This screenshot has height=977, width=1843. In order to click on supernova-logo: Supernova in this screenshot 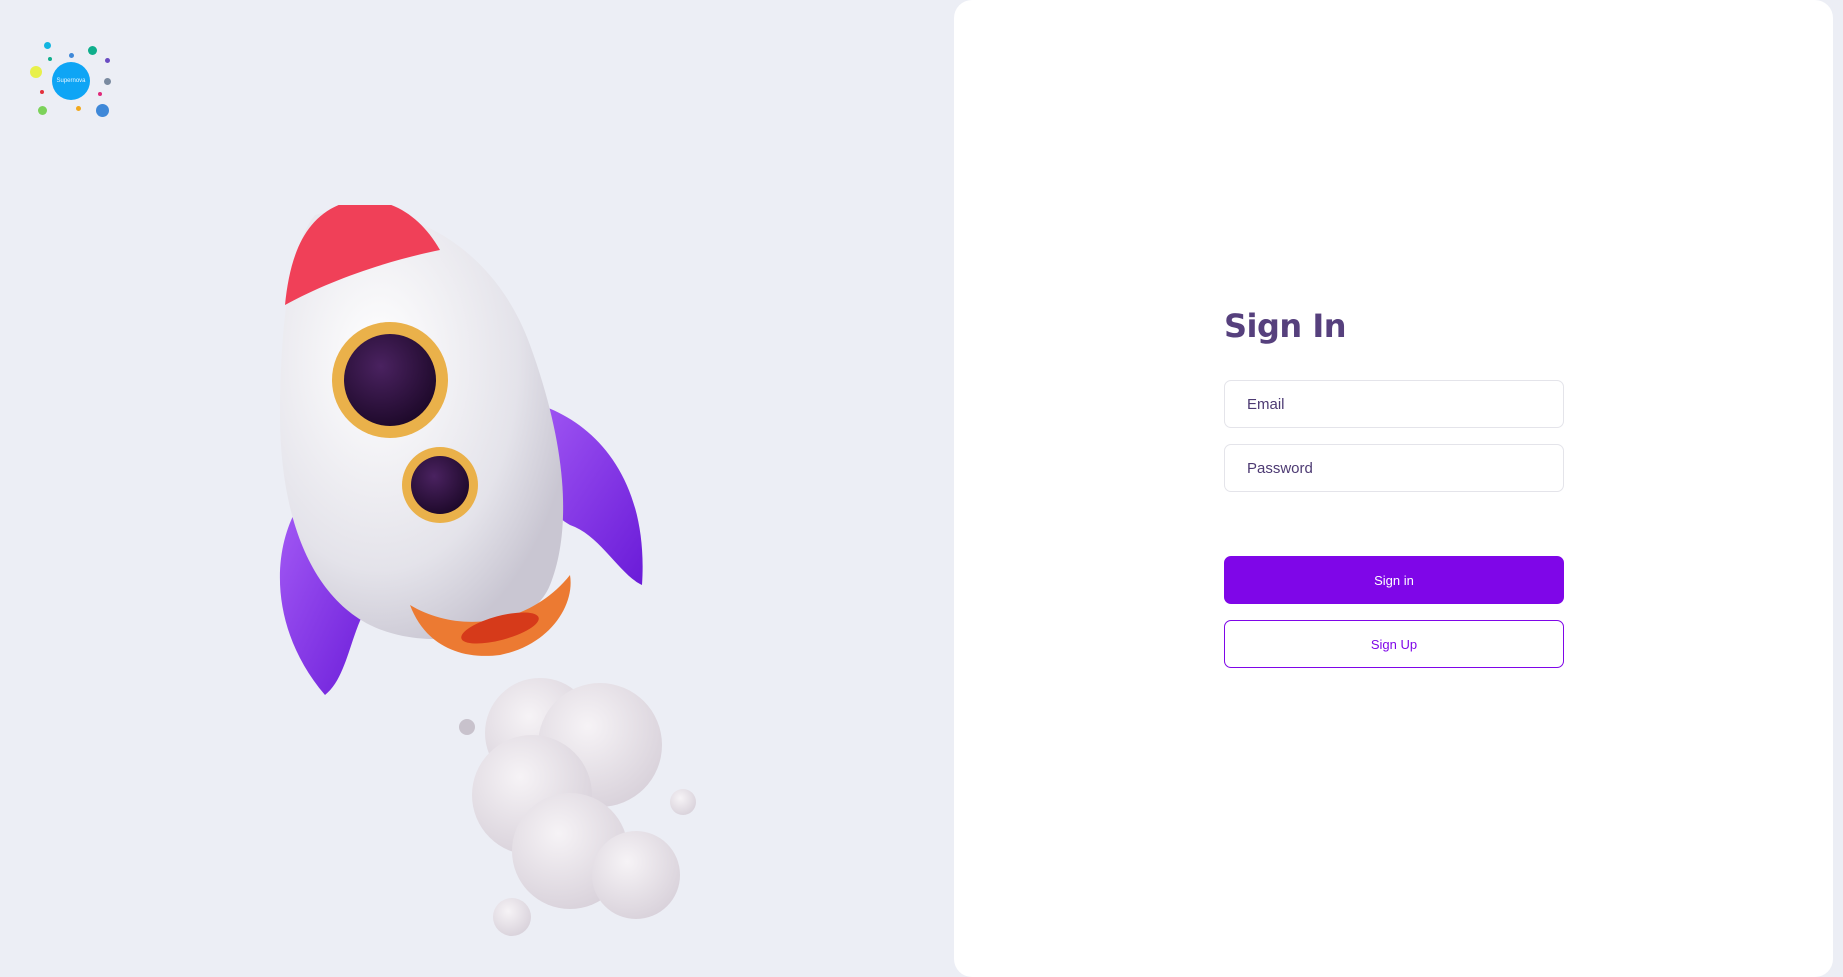, I will do `click(71, 81)`.